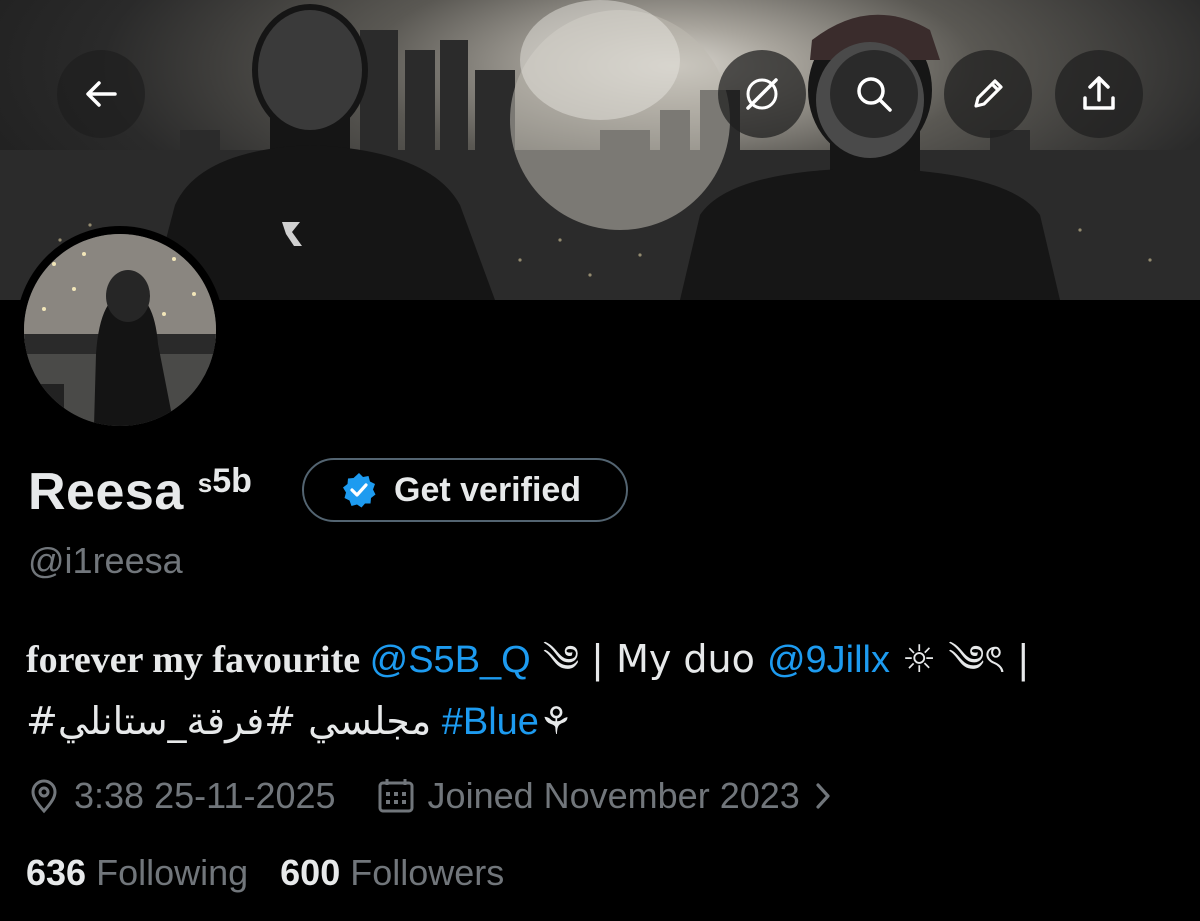 The width and height of the screenshot is (1200, 921). What do you see at coordinates (960, 659) in the screenshot?
I see `bio-text: ☼ ༄ৎ |` at bounding box center [960, 659].